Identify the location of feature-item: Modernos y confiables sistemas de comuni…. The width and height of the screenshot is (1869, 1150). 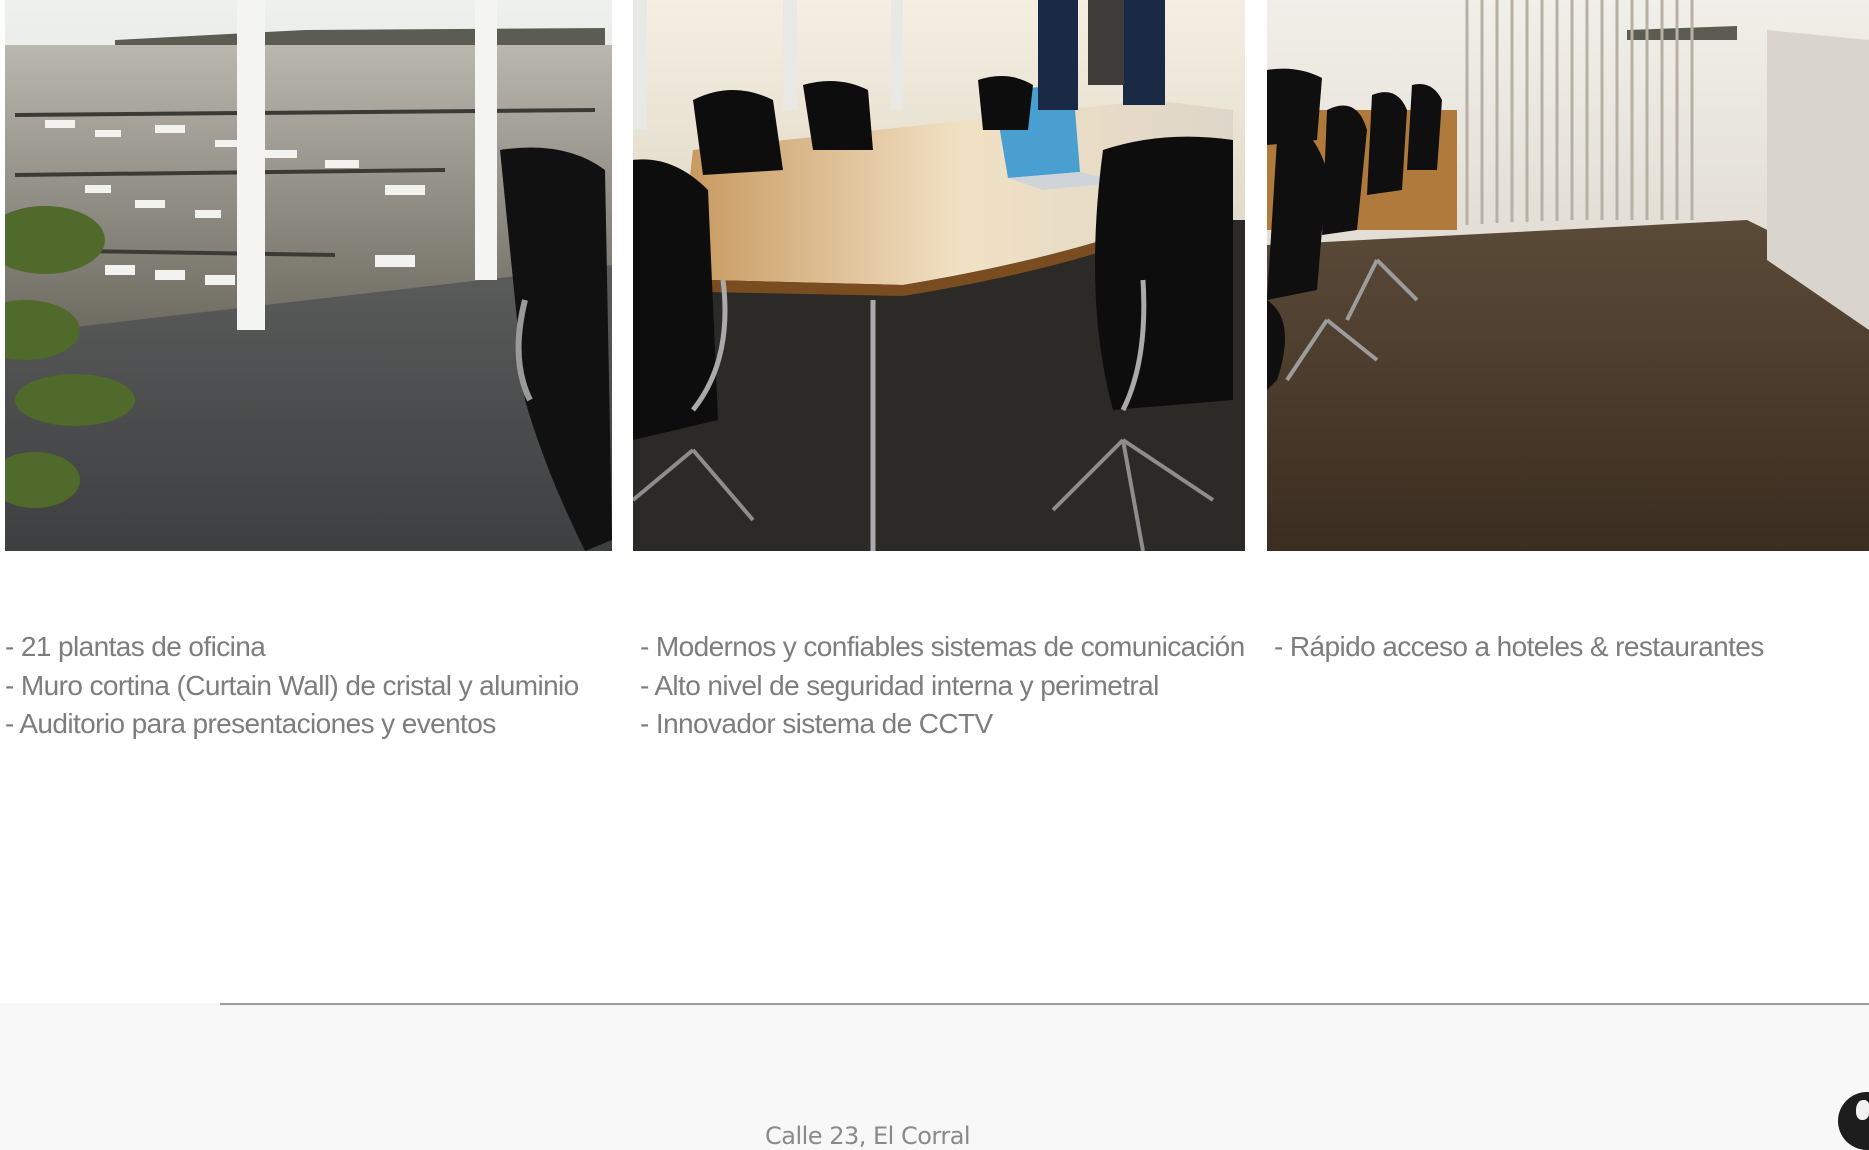
(942, 647).